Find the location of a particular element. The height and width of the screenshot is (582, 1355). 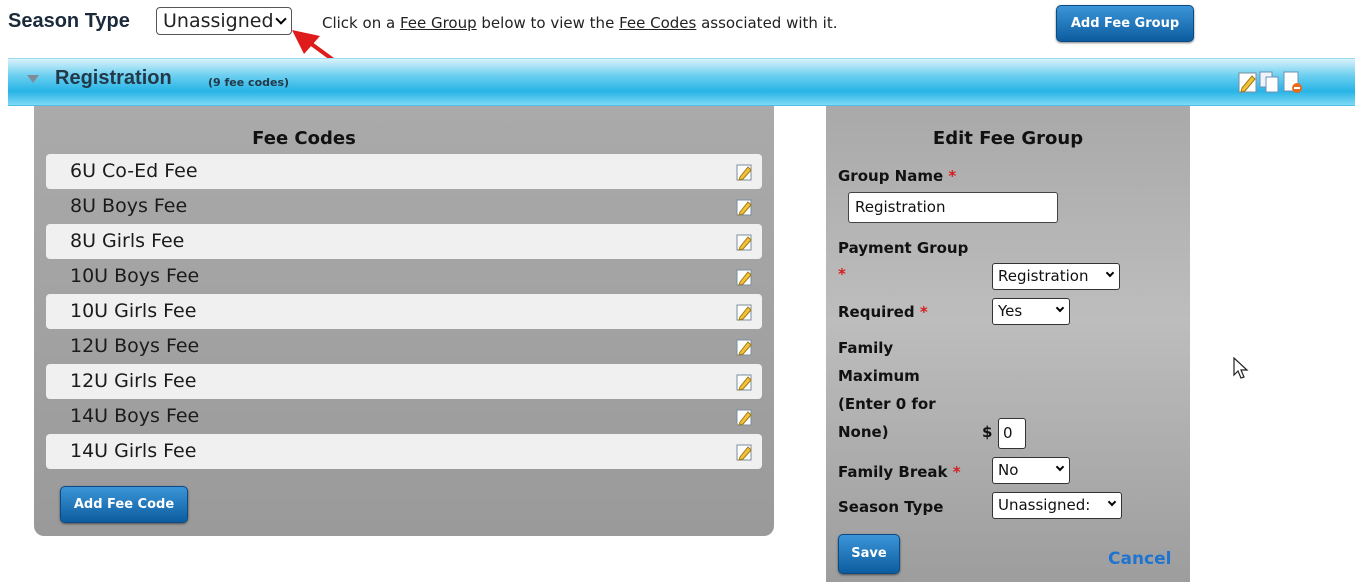

fee-code-name: 6U Co-Ed Fee is located at coordinates (134, 171).